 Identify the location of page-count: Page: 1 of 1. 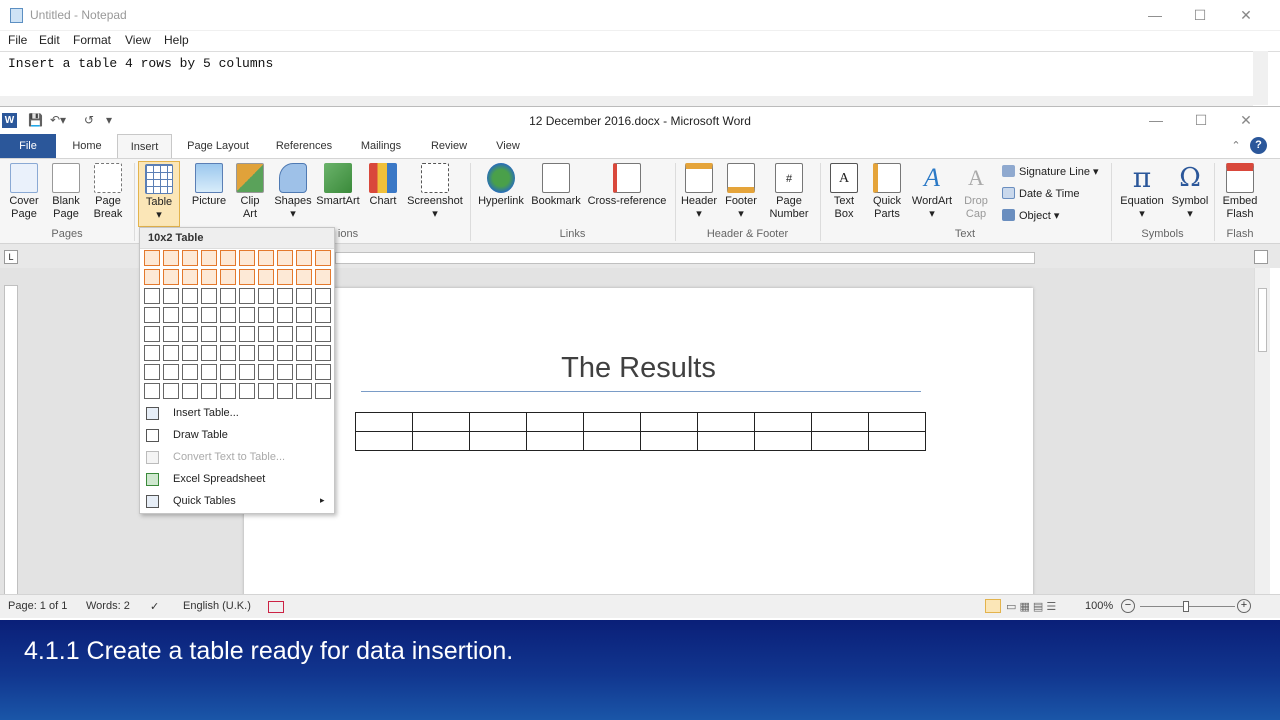
(37, 606).